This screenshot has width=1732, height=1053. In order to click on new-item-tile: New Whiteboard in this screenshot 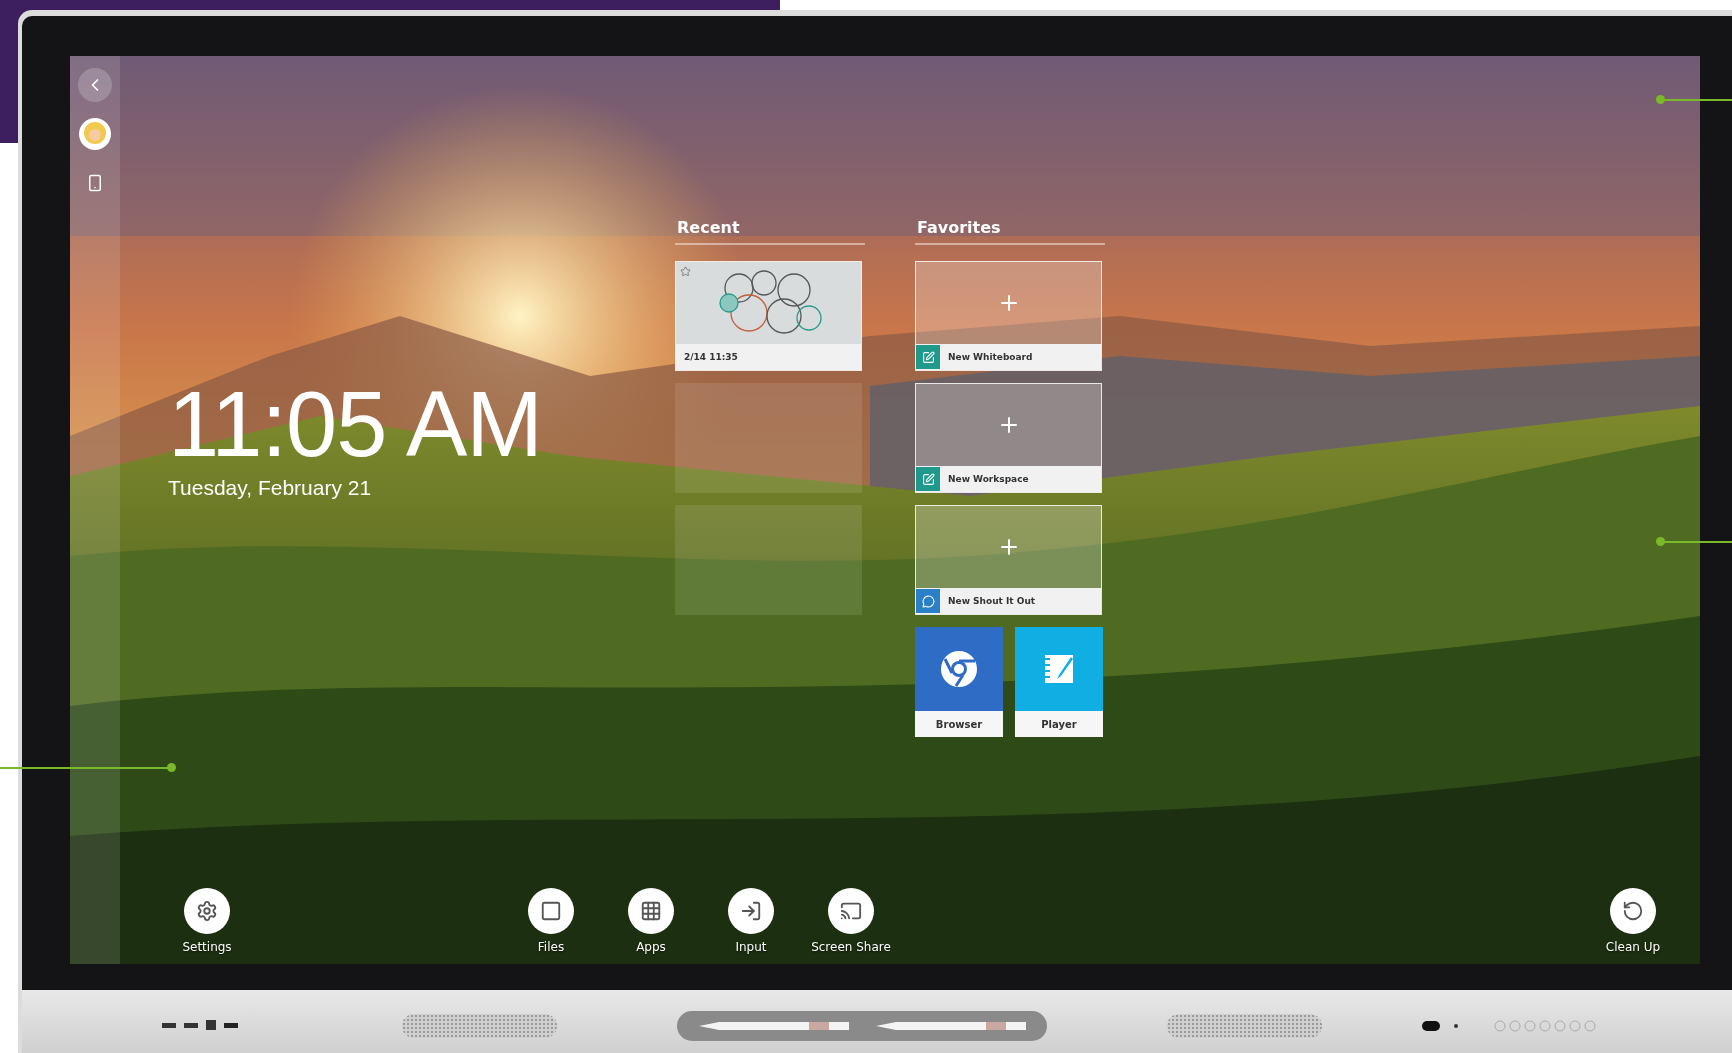, I will do `click(1008, 316)`.